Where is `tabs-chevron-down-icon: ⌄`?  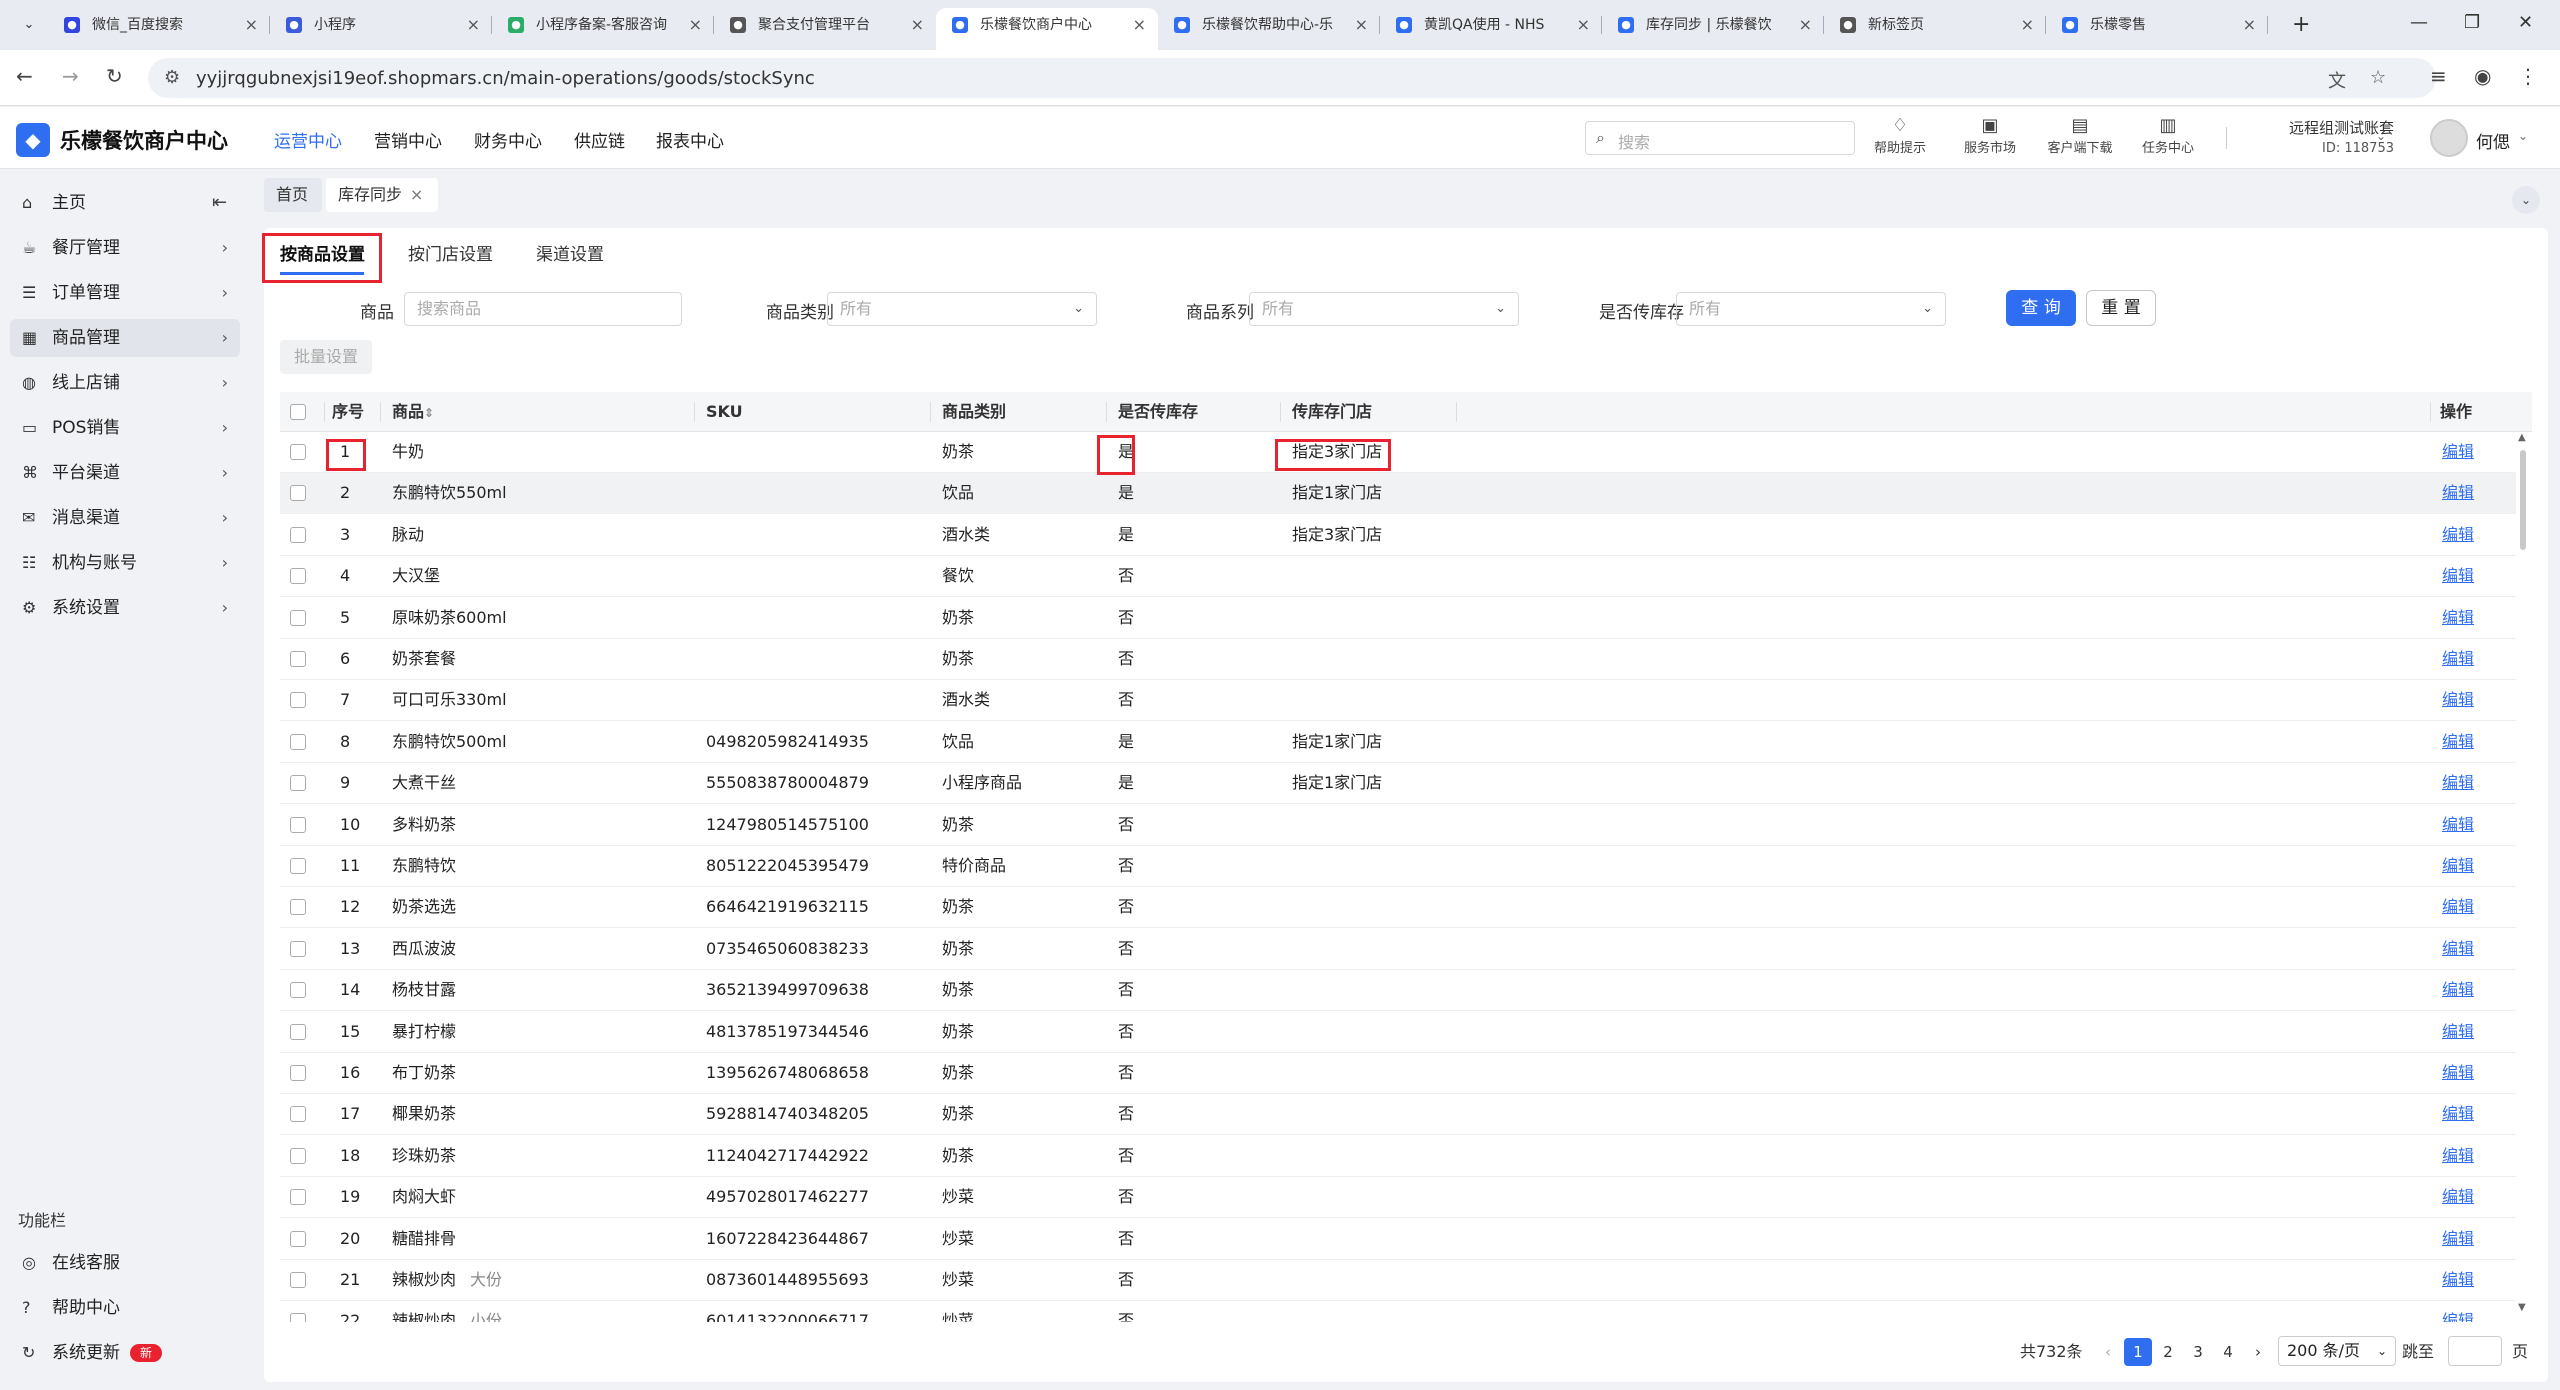 tabs-chevron-down-icon: ⌄ is located at coordinates (2526, 200).